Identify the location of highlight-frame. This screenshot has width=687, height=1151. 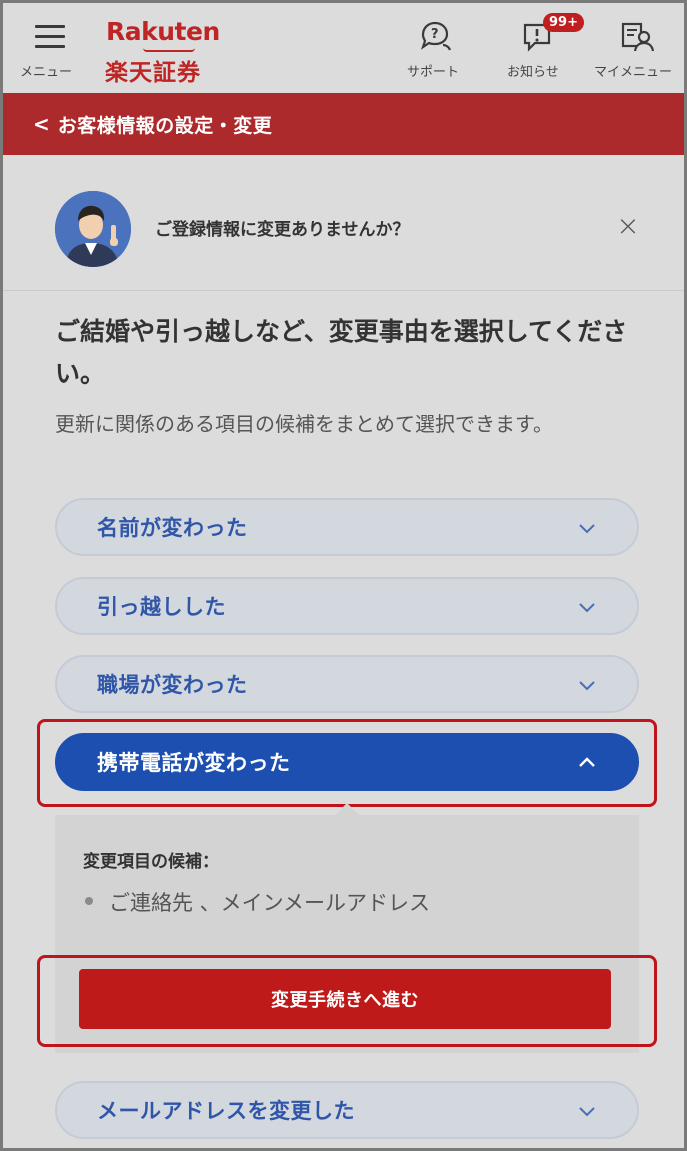
(347, 1001).